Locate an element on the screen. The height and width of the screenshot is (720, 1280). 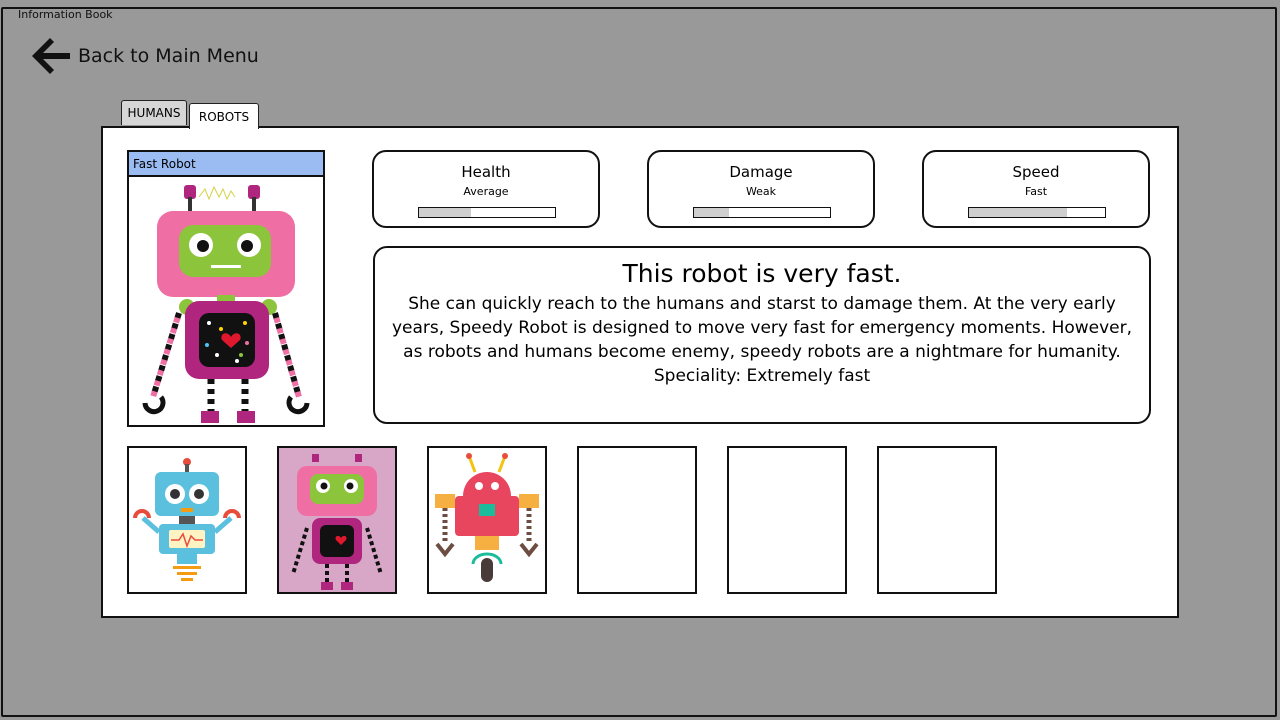
robot-headline: This robot is very fast. is located at coordinates (762, 273).